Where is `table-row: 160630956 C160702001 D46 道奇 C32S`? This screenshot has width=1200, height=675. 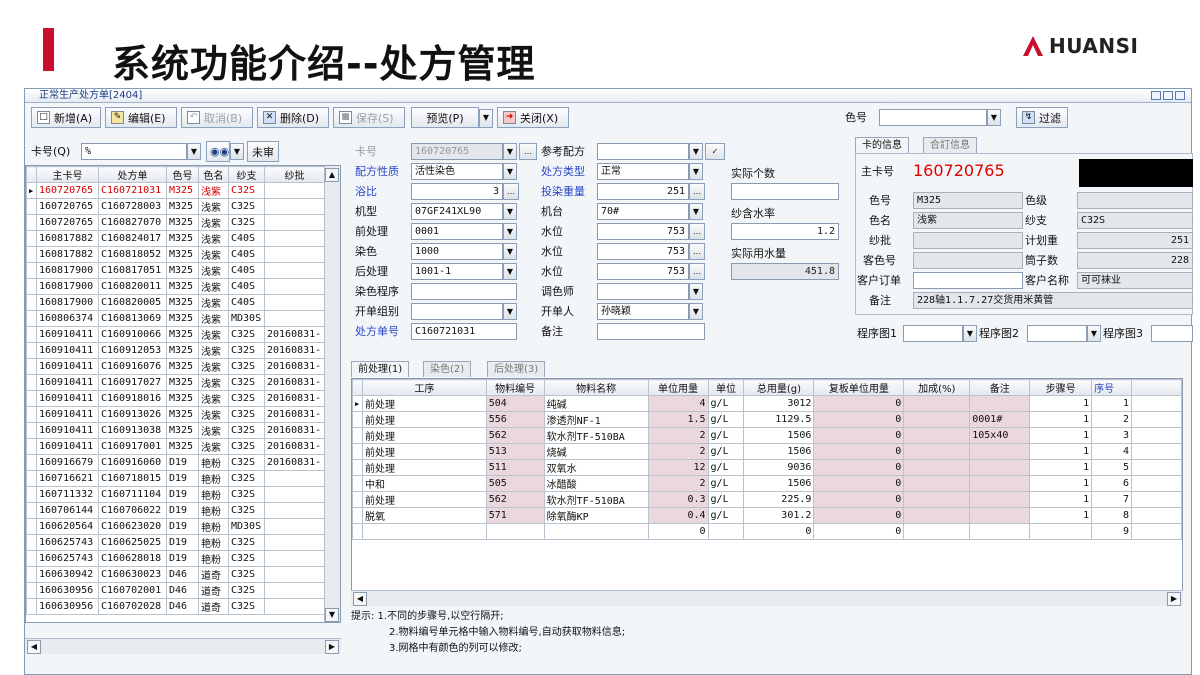 table-row: 160630956 C160702001 D46 道奇 C32S is located at coordinates (178, 590).